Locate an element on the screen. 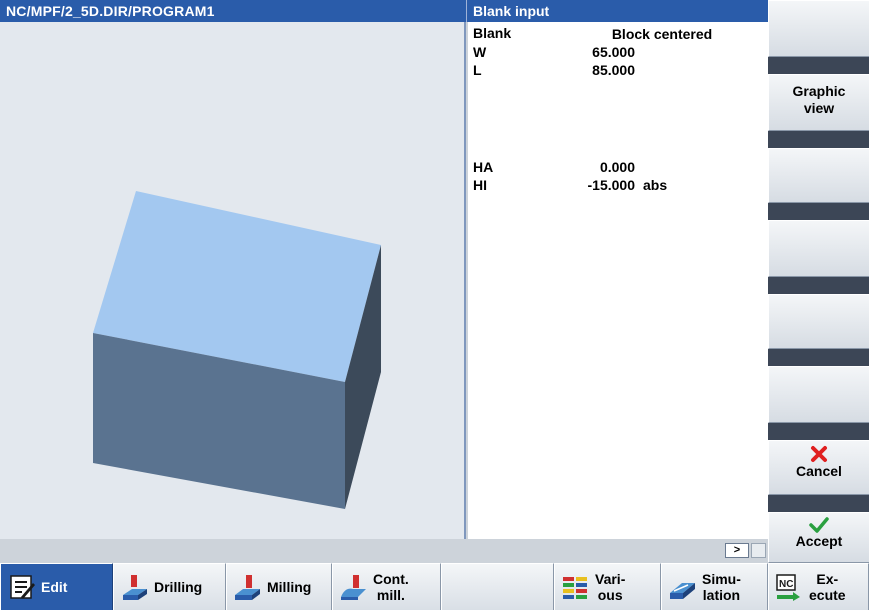 This screenshot has width=869, height=610. width-input: 65.000 is located at coordinates (579, 52).